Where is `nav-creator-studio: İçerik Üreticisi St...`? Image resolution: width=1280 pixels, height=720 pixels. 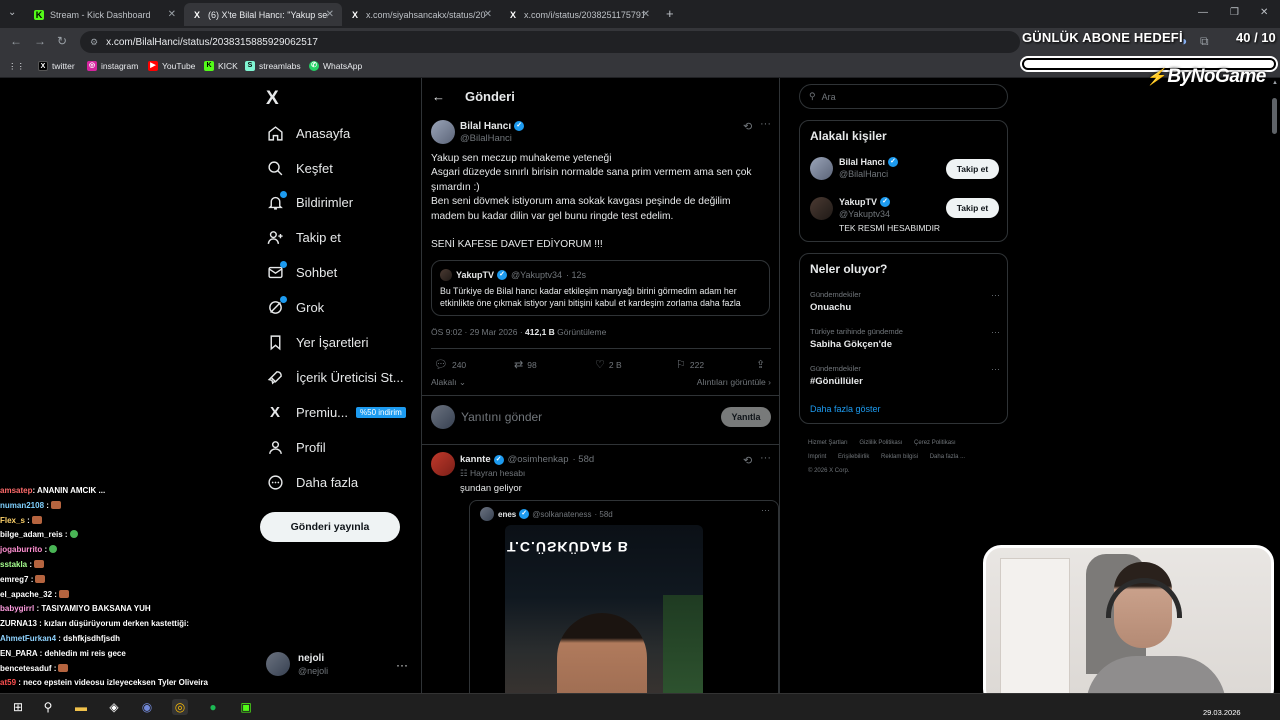 nav-creator-studio: İçerik Üreticisi St... is located at coordinates (335, 377).